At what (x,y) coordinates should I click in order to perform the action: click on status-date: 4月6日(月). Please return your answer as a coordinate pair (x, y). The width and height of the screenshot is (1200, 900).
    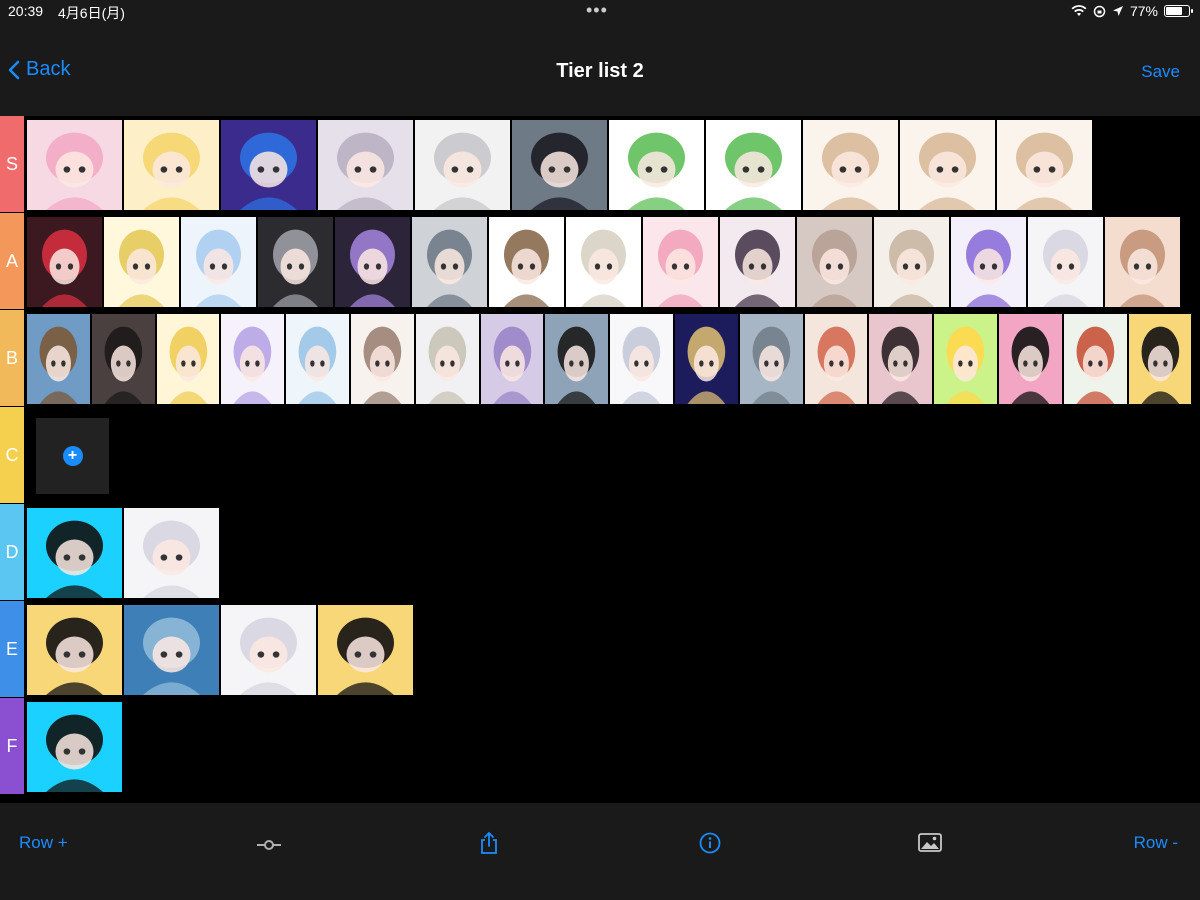
    Looking at the image, I should click on (91, 13).